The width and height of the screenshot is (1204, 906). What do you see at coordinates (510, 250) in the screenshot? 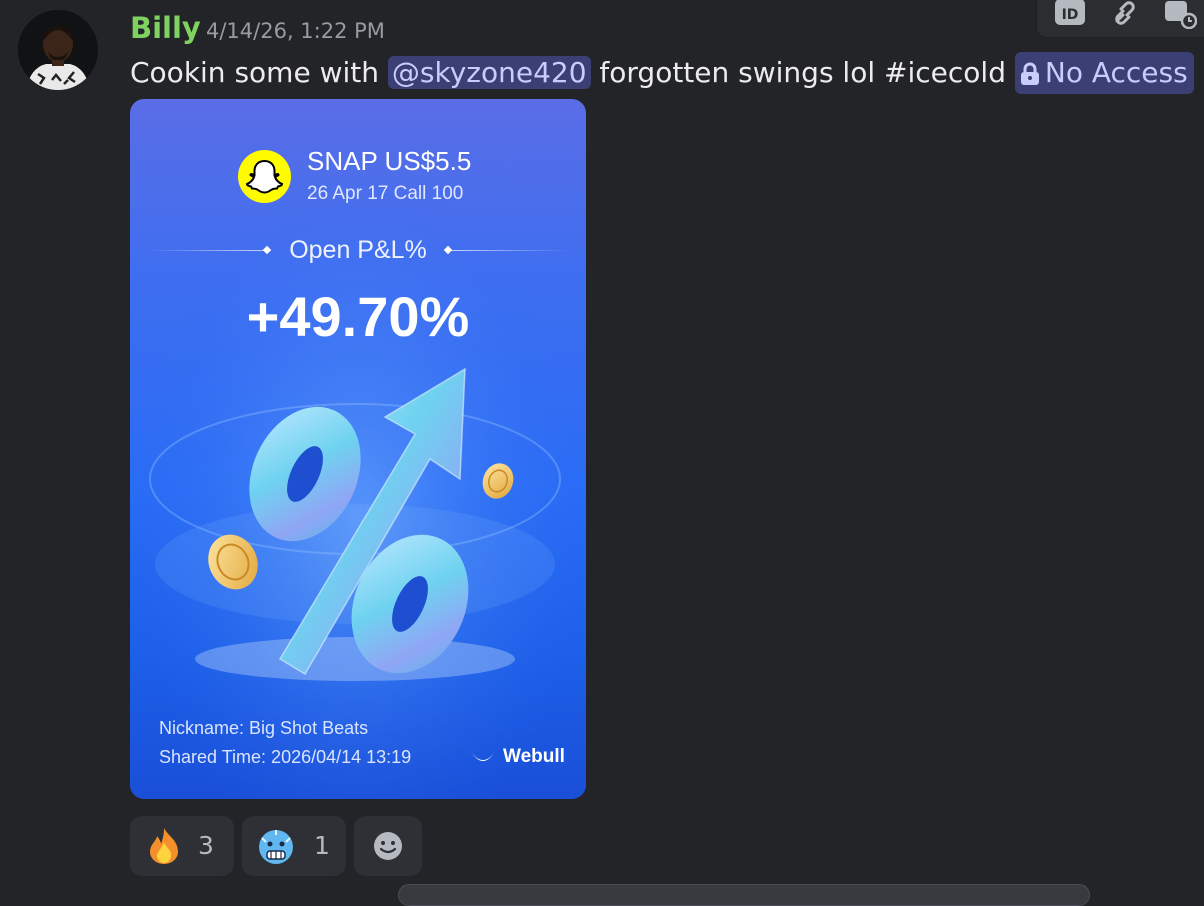
I see `divider-right` at bounding box center [510, 250].